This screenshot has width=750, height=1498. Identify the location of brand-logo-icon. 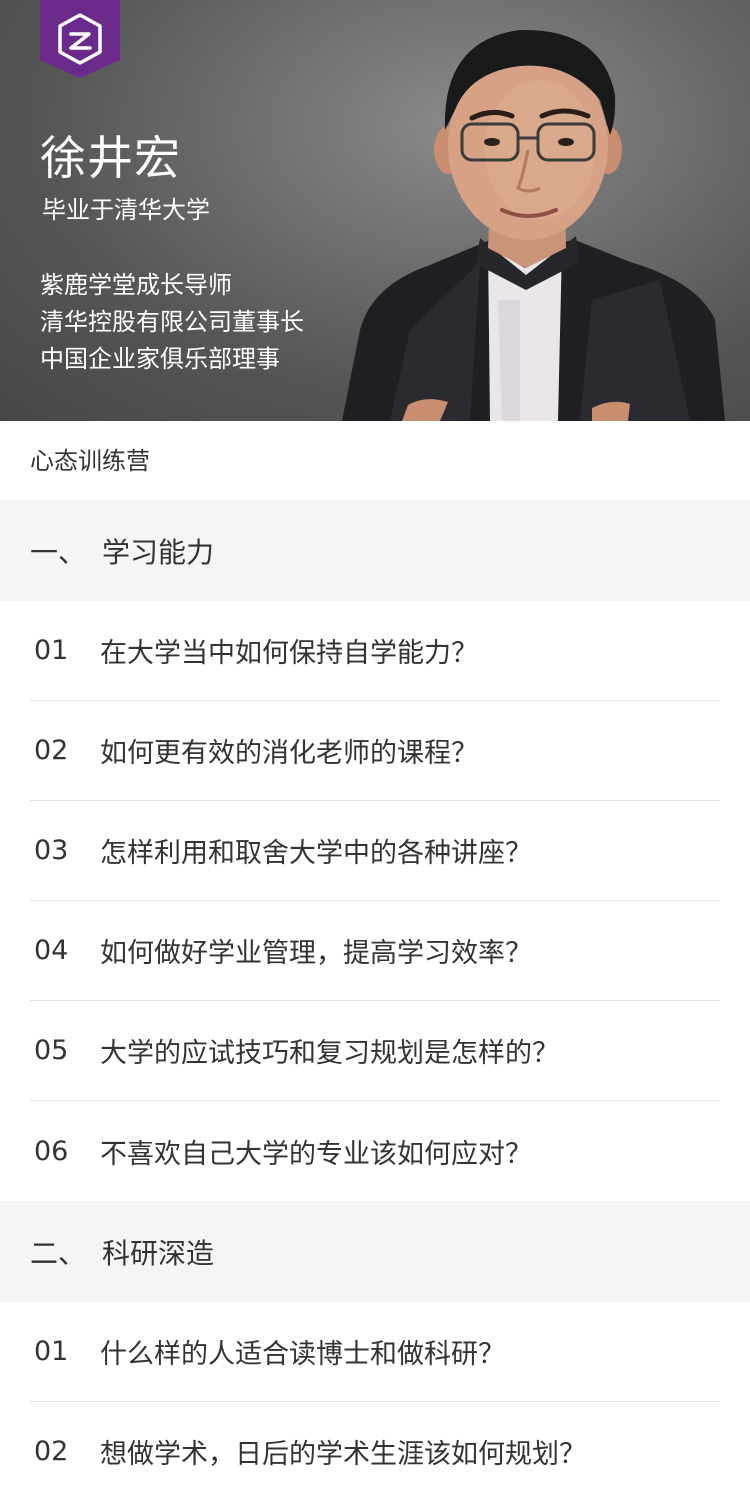
(80, 39).